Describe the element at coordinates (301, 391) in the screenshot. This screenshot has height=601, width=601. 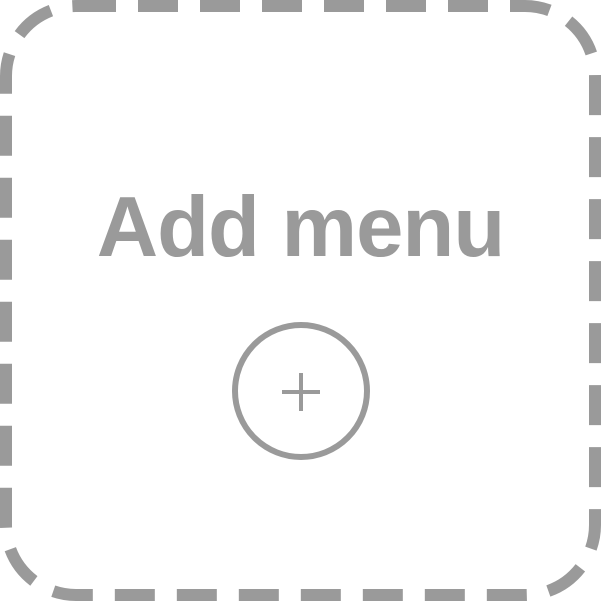
I see `plus-circle-icon` at that location.